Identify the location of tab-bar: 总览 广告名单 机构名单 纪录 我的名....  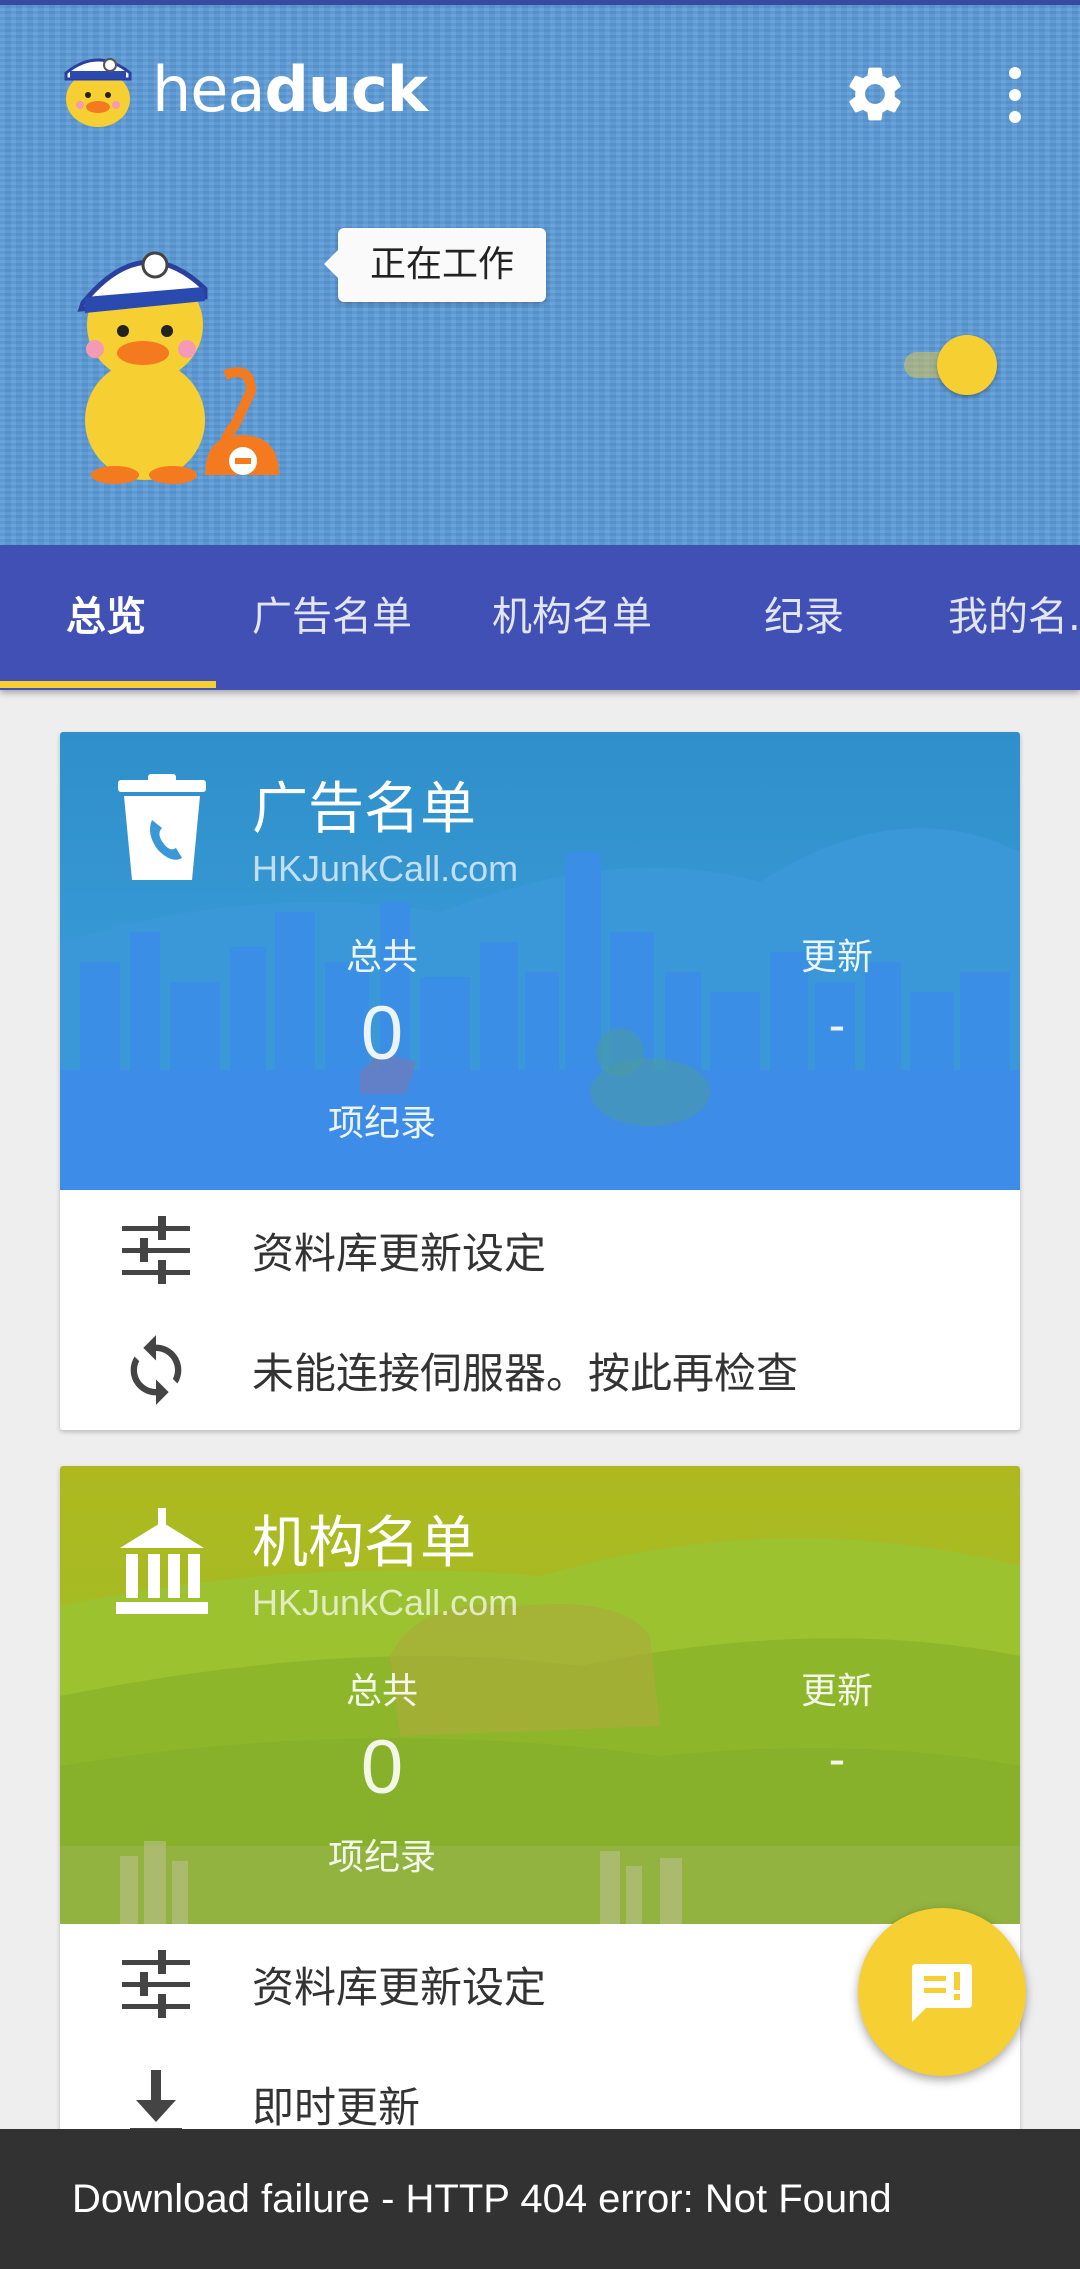
(540, 617).